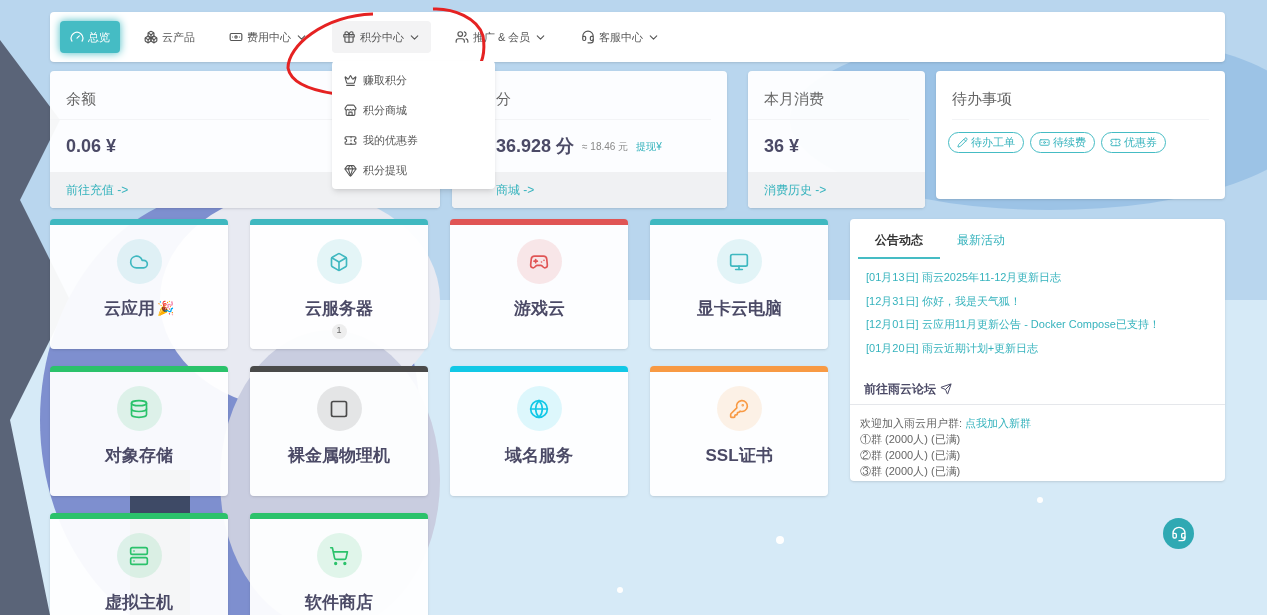  I want to click on cubes-icon, so click(151, 37).